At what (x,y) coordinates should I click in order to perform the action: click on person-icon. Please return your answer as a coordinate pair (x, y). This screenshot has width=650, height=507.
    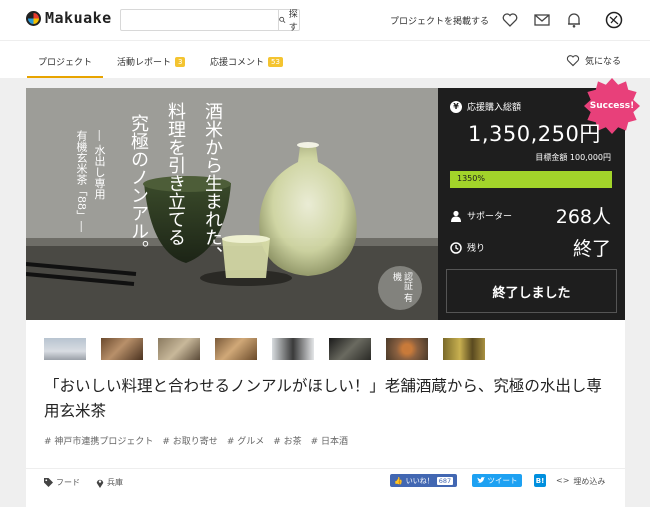
    Looking at the image, I should click on (456, 216).